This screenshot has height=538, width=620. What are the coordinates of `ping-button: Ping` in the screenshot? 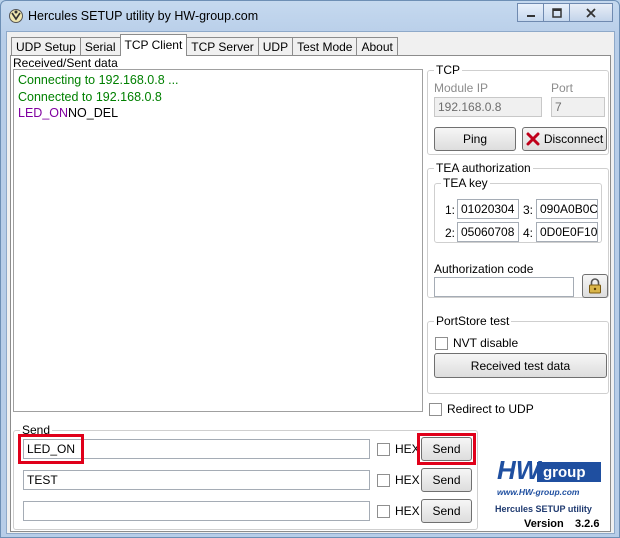 It's located at (475, 139).